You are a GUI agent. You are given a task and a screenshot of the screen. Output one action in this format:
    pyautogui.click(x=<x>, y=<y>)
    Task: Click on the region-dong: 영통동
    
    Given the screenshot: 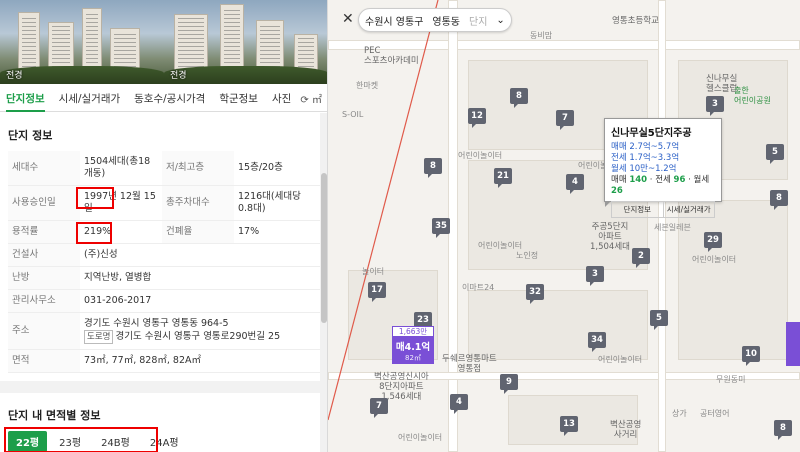 What is the action you would take?
    pyautogui.click(x=446, y=20)
    